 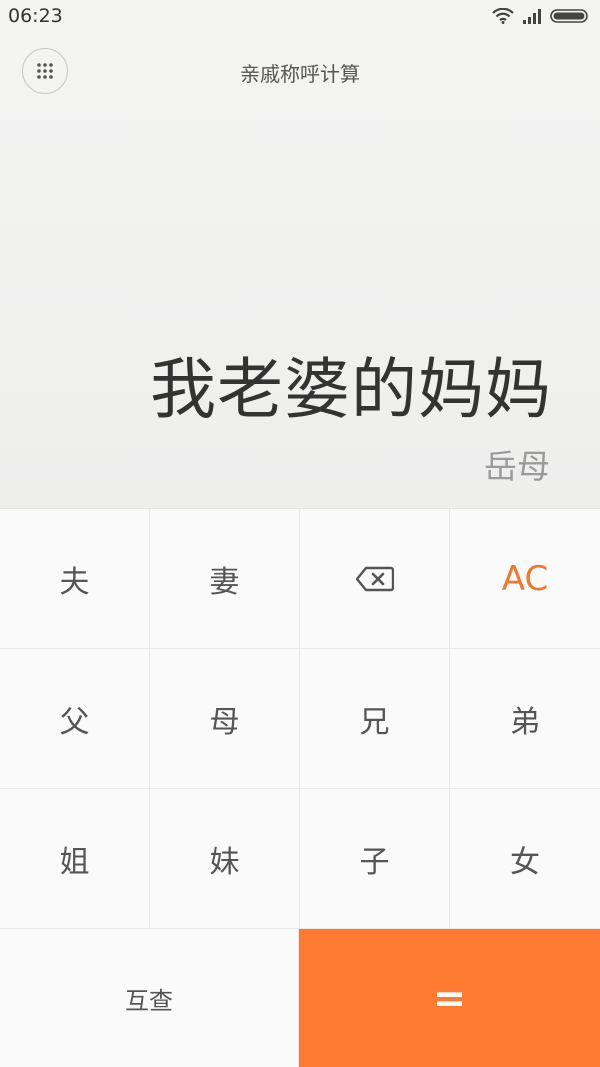 What do you see at coordinates (569, 16) in the screenshot?
I see `battery-icon` at bounding box center [569, 16].